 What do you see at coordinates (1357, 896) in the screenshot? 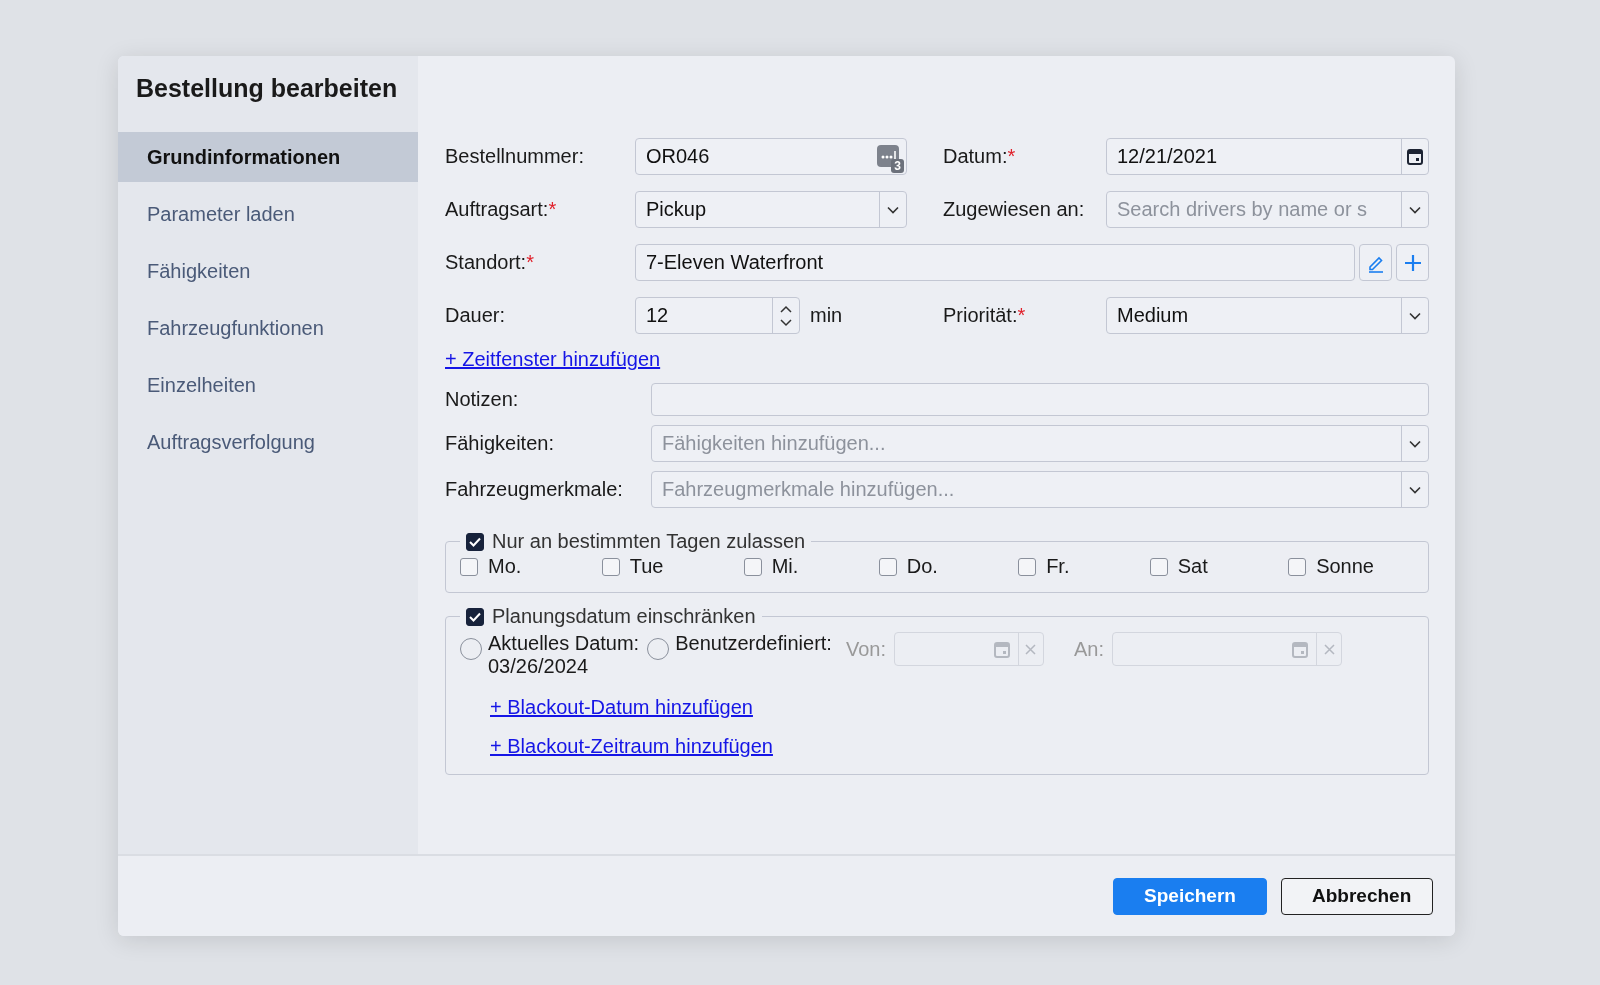
I see `cancel-button: Abbrechen` at bounding box center [1357, 896].